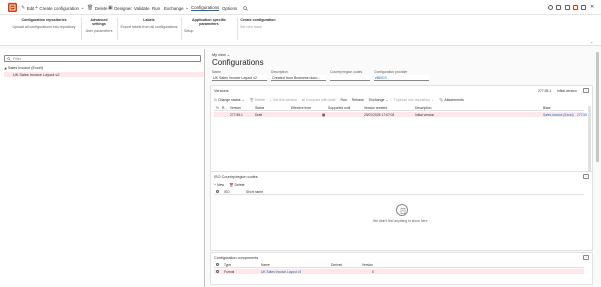 The height and width of the screenshot is (287, 601). I want to click on create-configuration-button: + Create configuration ⌄, so click(60, 8).